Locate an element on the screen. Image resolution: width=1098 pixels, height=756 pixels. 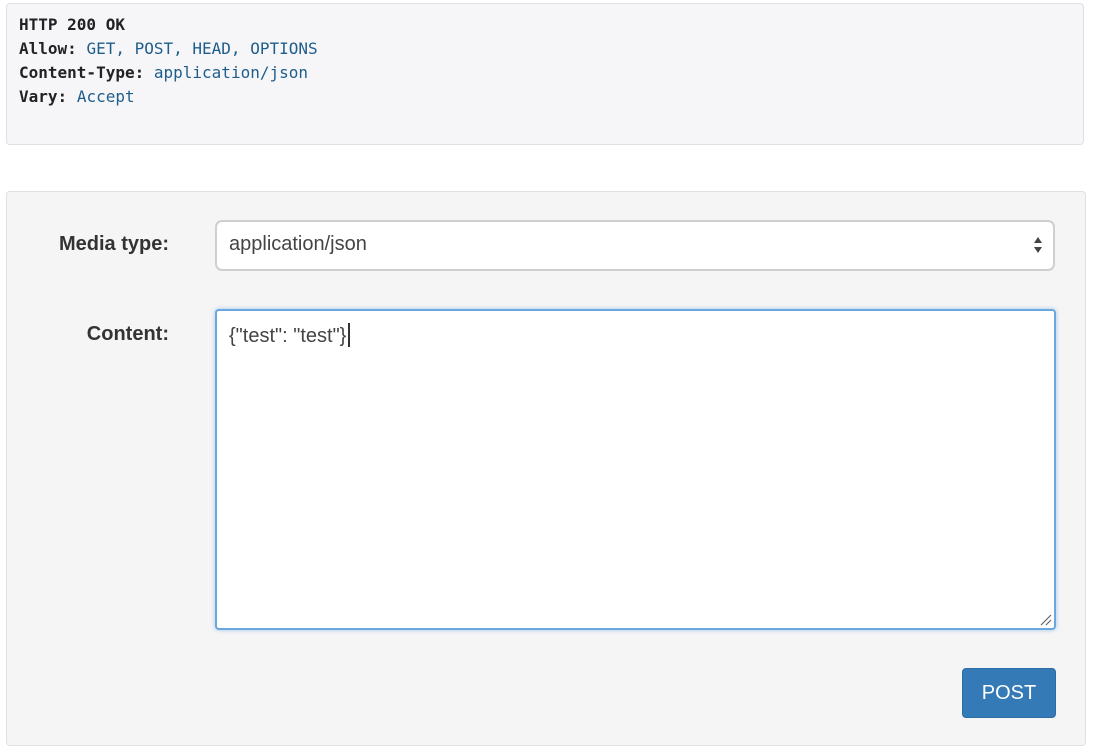
response-status: HTTP 200 OK is located at coordinates (72, 24).